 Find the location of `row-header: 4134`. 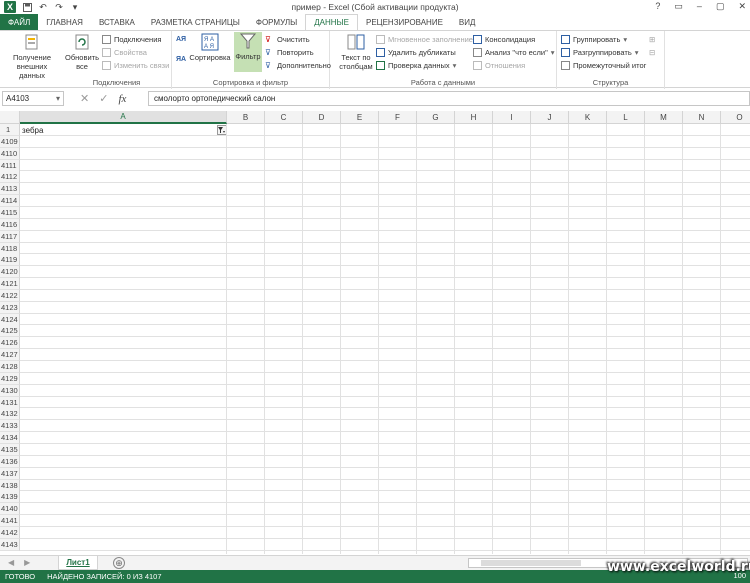

row-header: 4134 is located at coordinates (10, 438).